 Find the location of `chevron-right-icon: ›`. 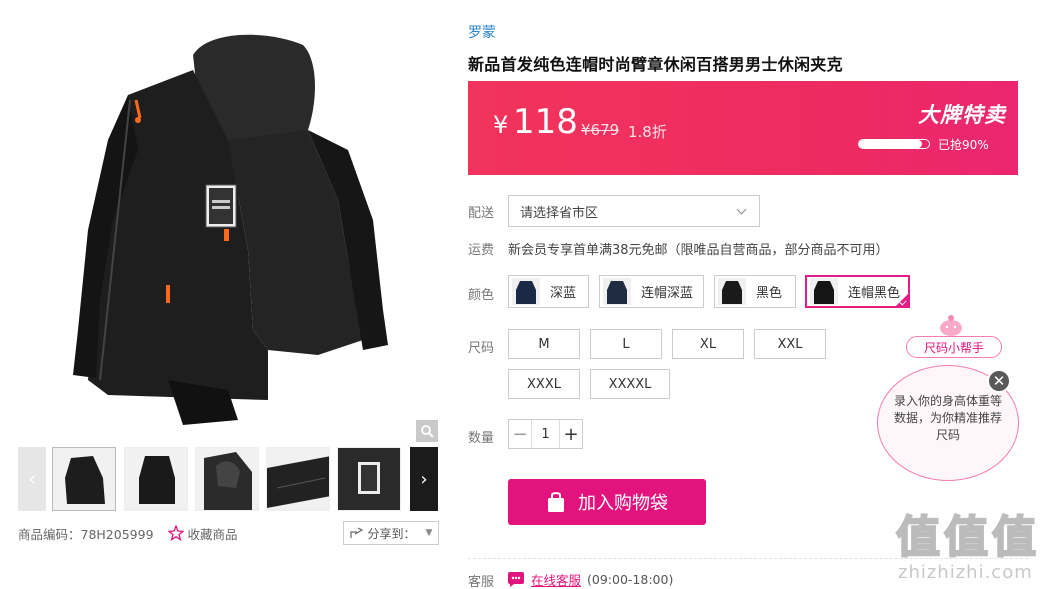

chevron-right-icon: › is located at coordinates (424, 479).